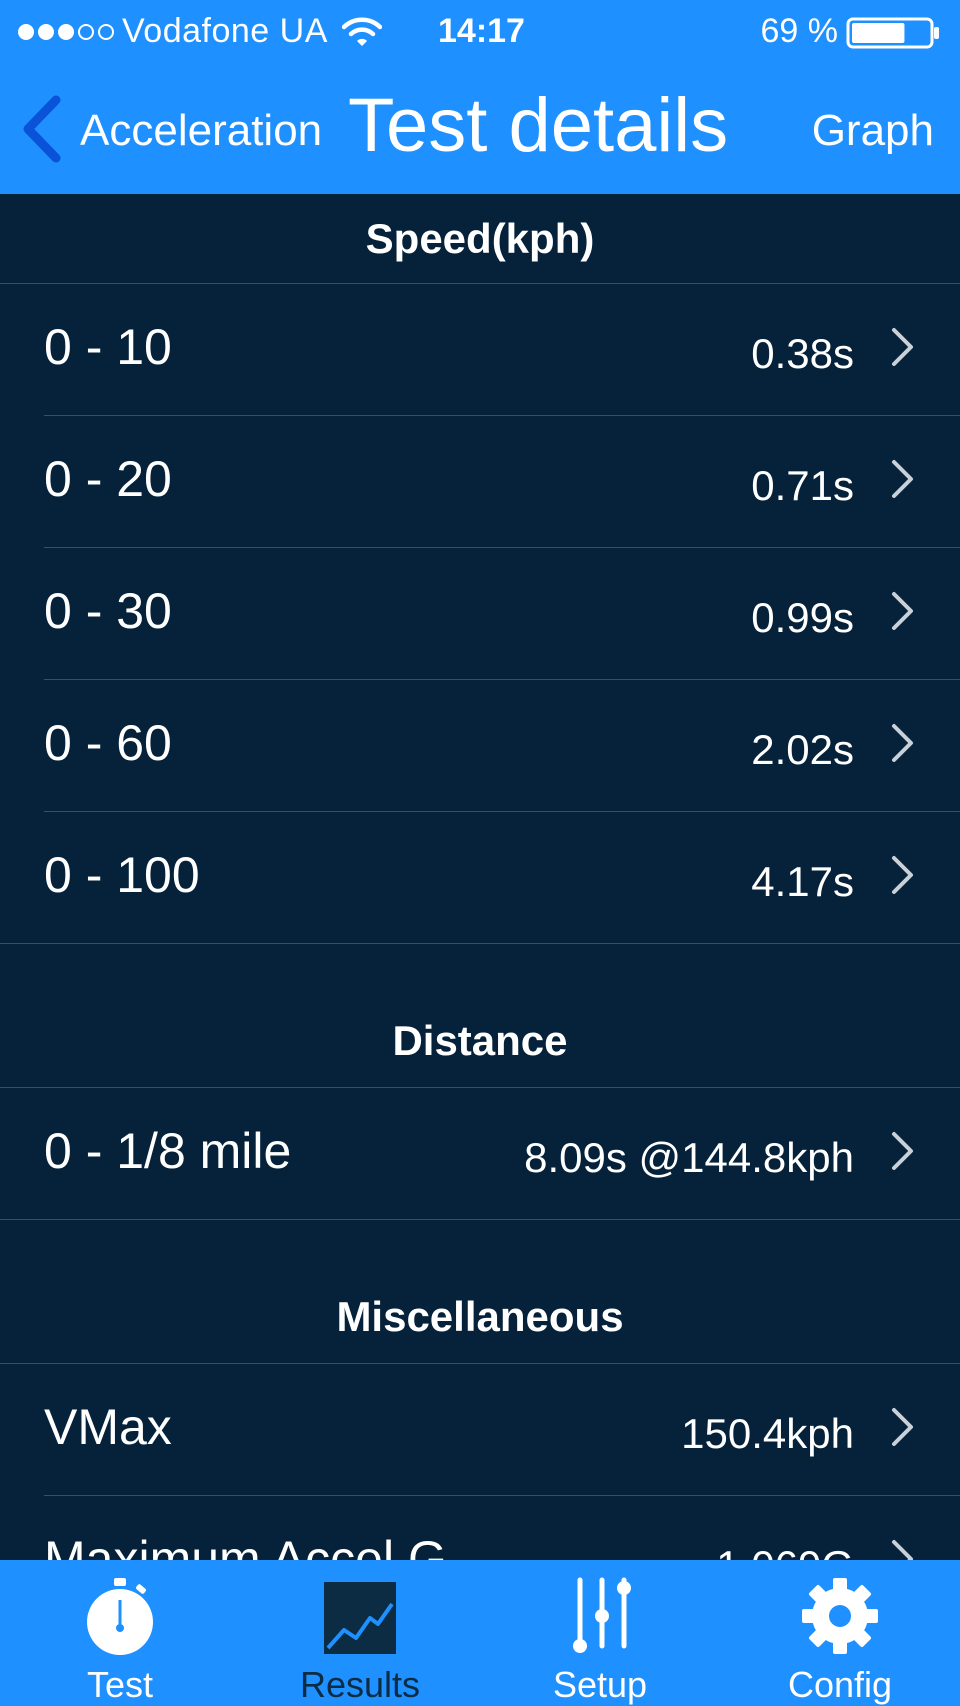  What do you see at coordinates (802, 881) in the screenshot?
I see `row-value: 4.17s` at bounding box center [802, 881].